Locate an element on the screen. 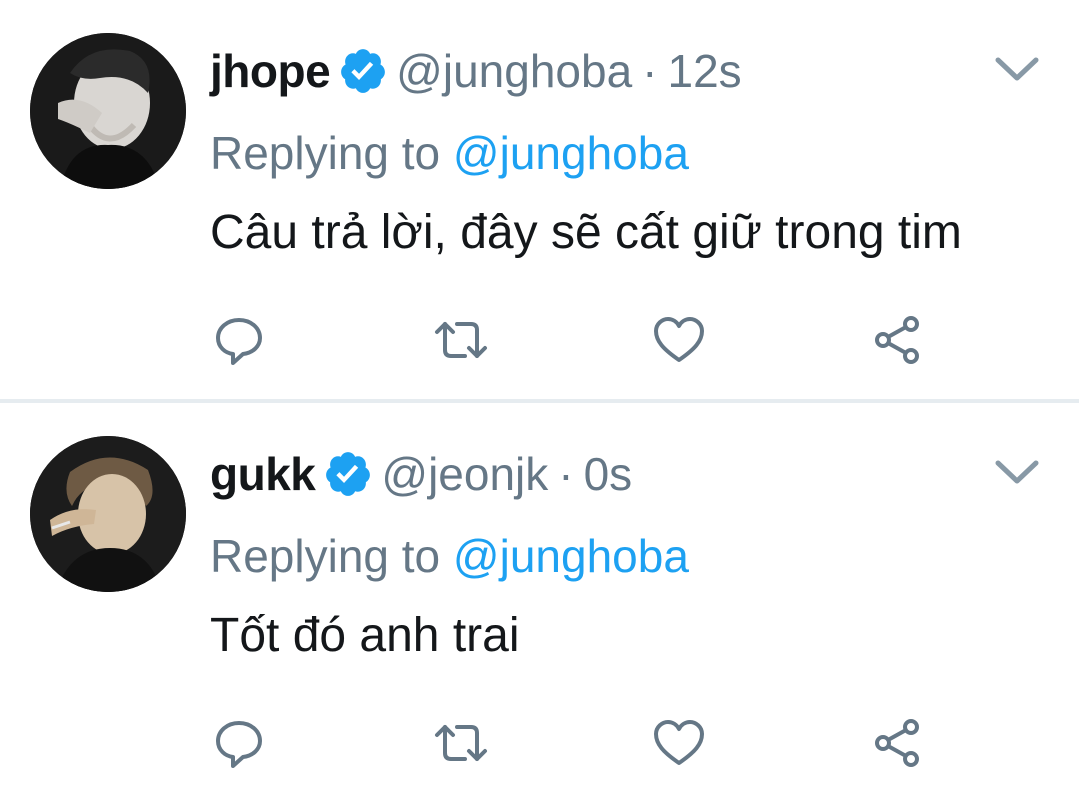 Image resolution: width=1079 pixels, height=786 pixels. tweet-header: gukk @jeonjk · 0s is located at coordinates (421, 474).